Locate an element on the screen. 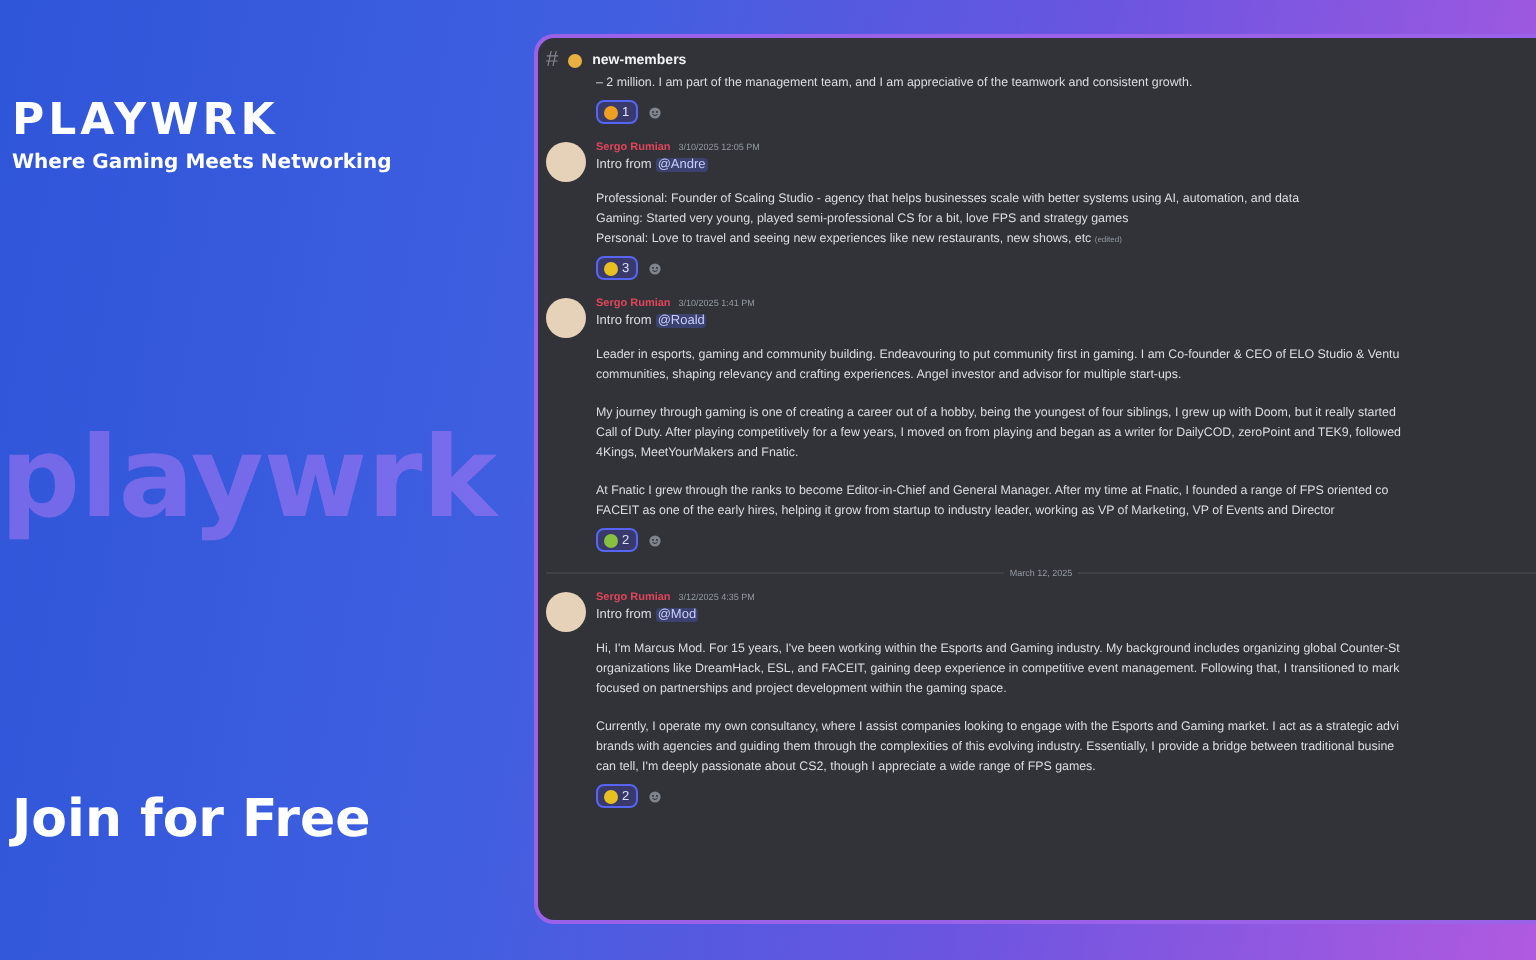  background-wordmark: playwrk is located at coordinates (248, 479).